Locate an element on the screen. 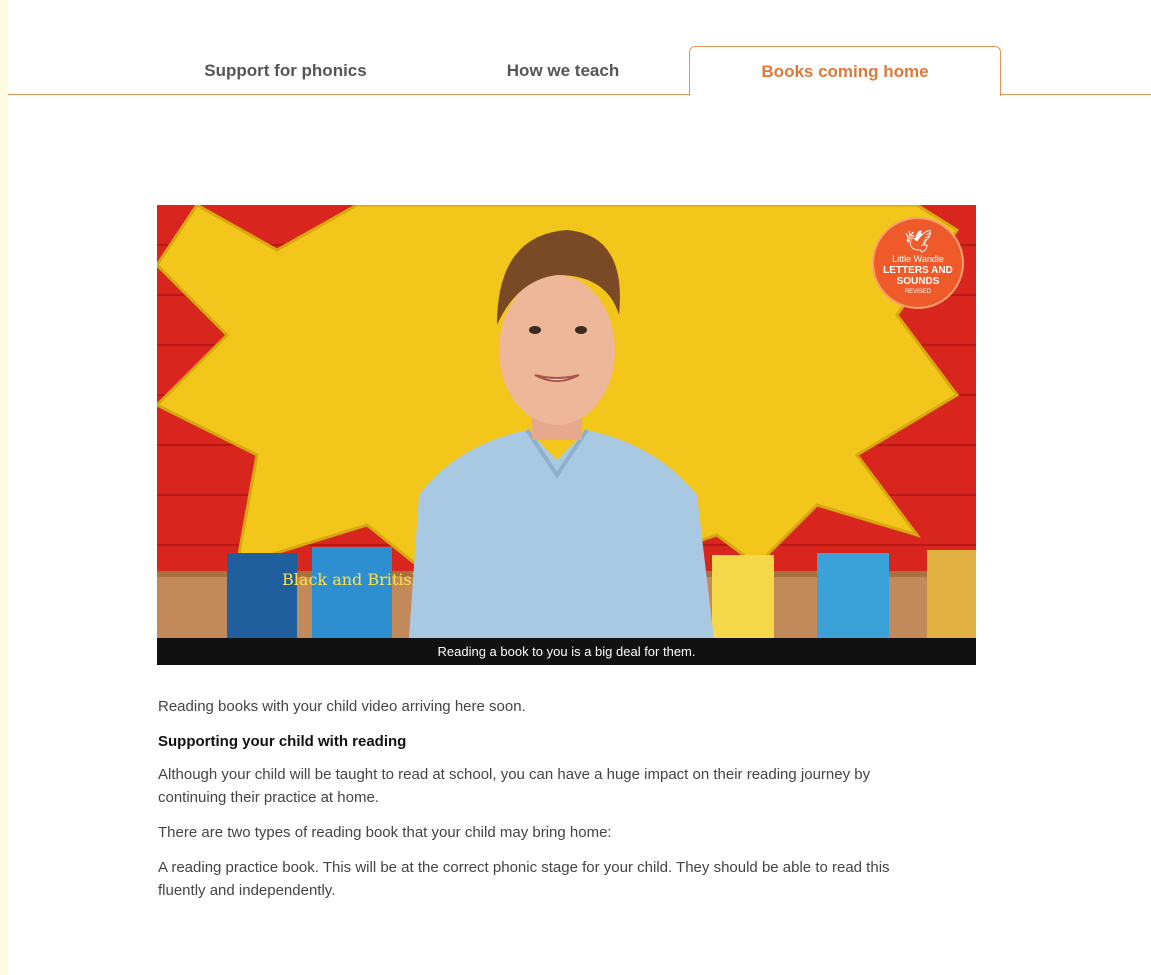 The height and width of the screenshot is (975, 1151). bird-icon: 🕊 is located at coordinates (918, 241).